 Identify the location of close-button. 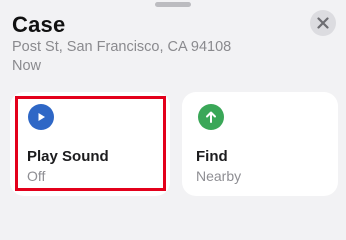
(323, 23).